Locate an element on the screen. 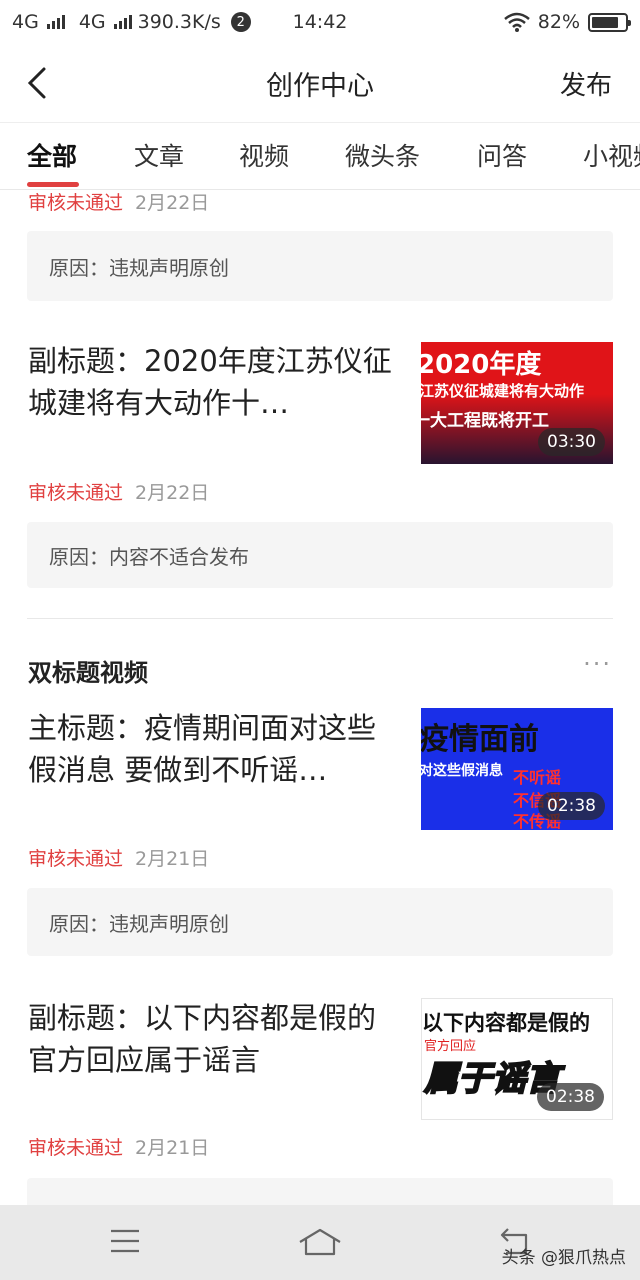  wifi-icon is located at coordinates (516, 22).